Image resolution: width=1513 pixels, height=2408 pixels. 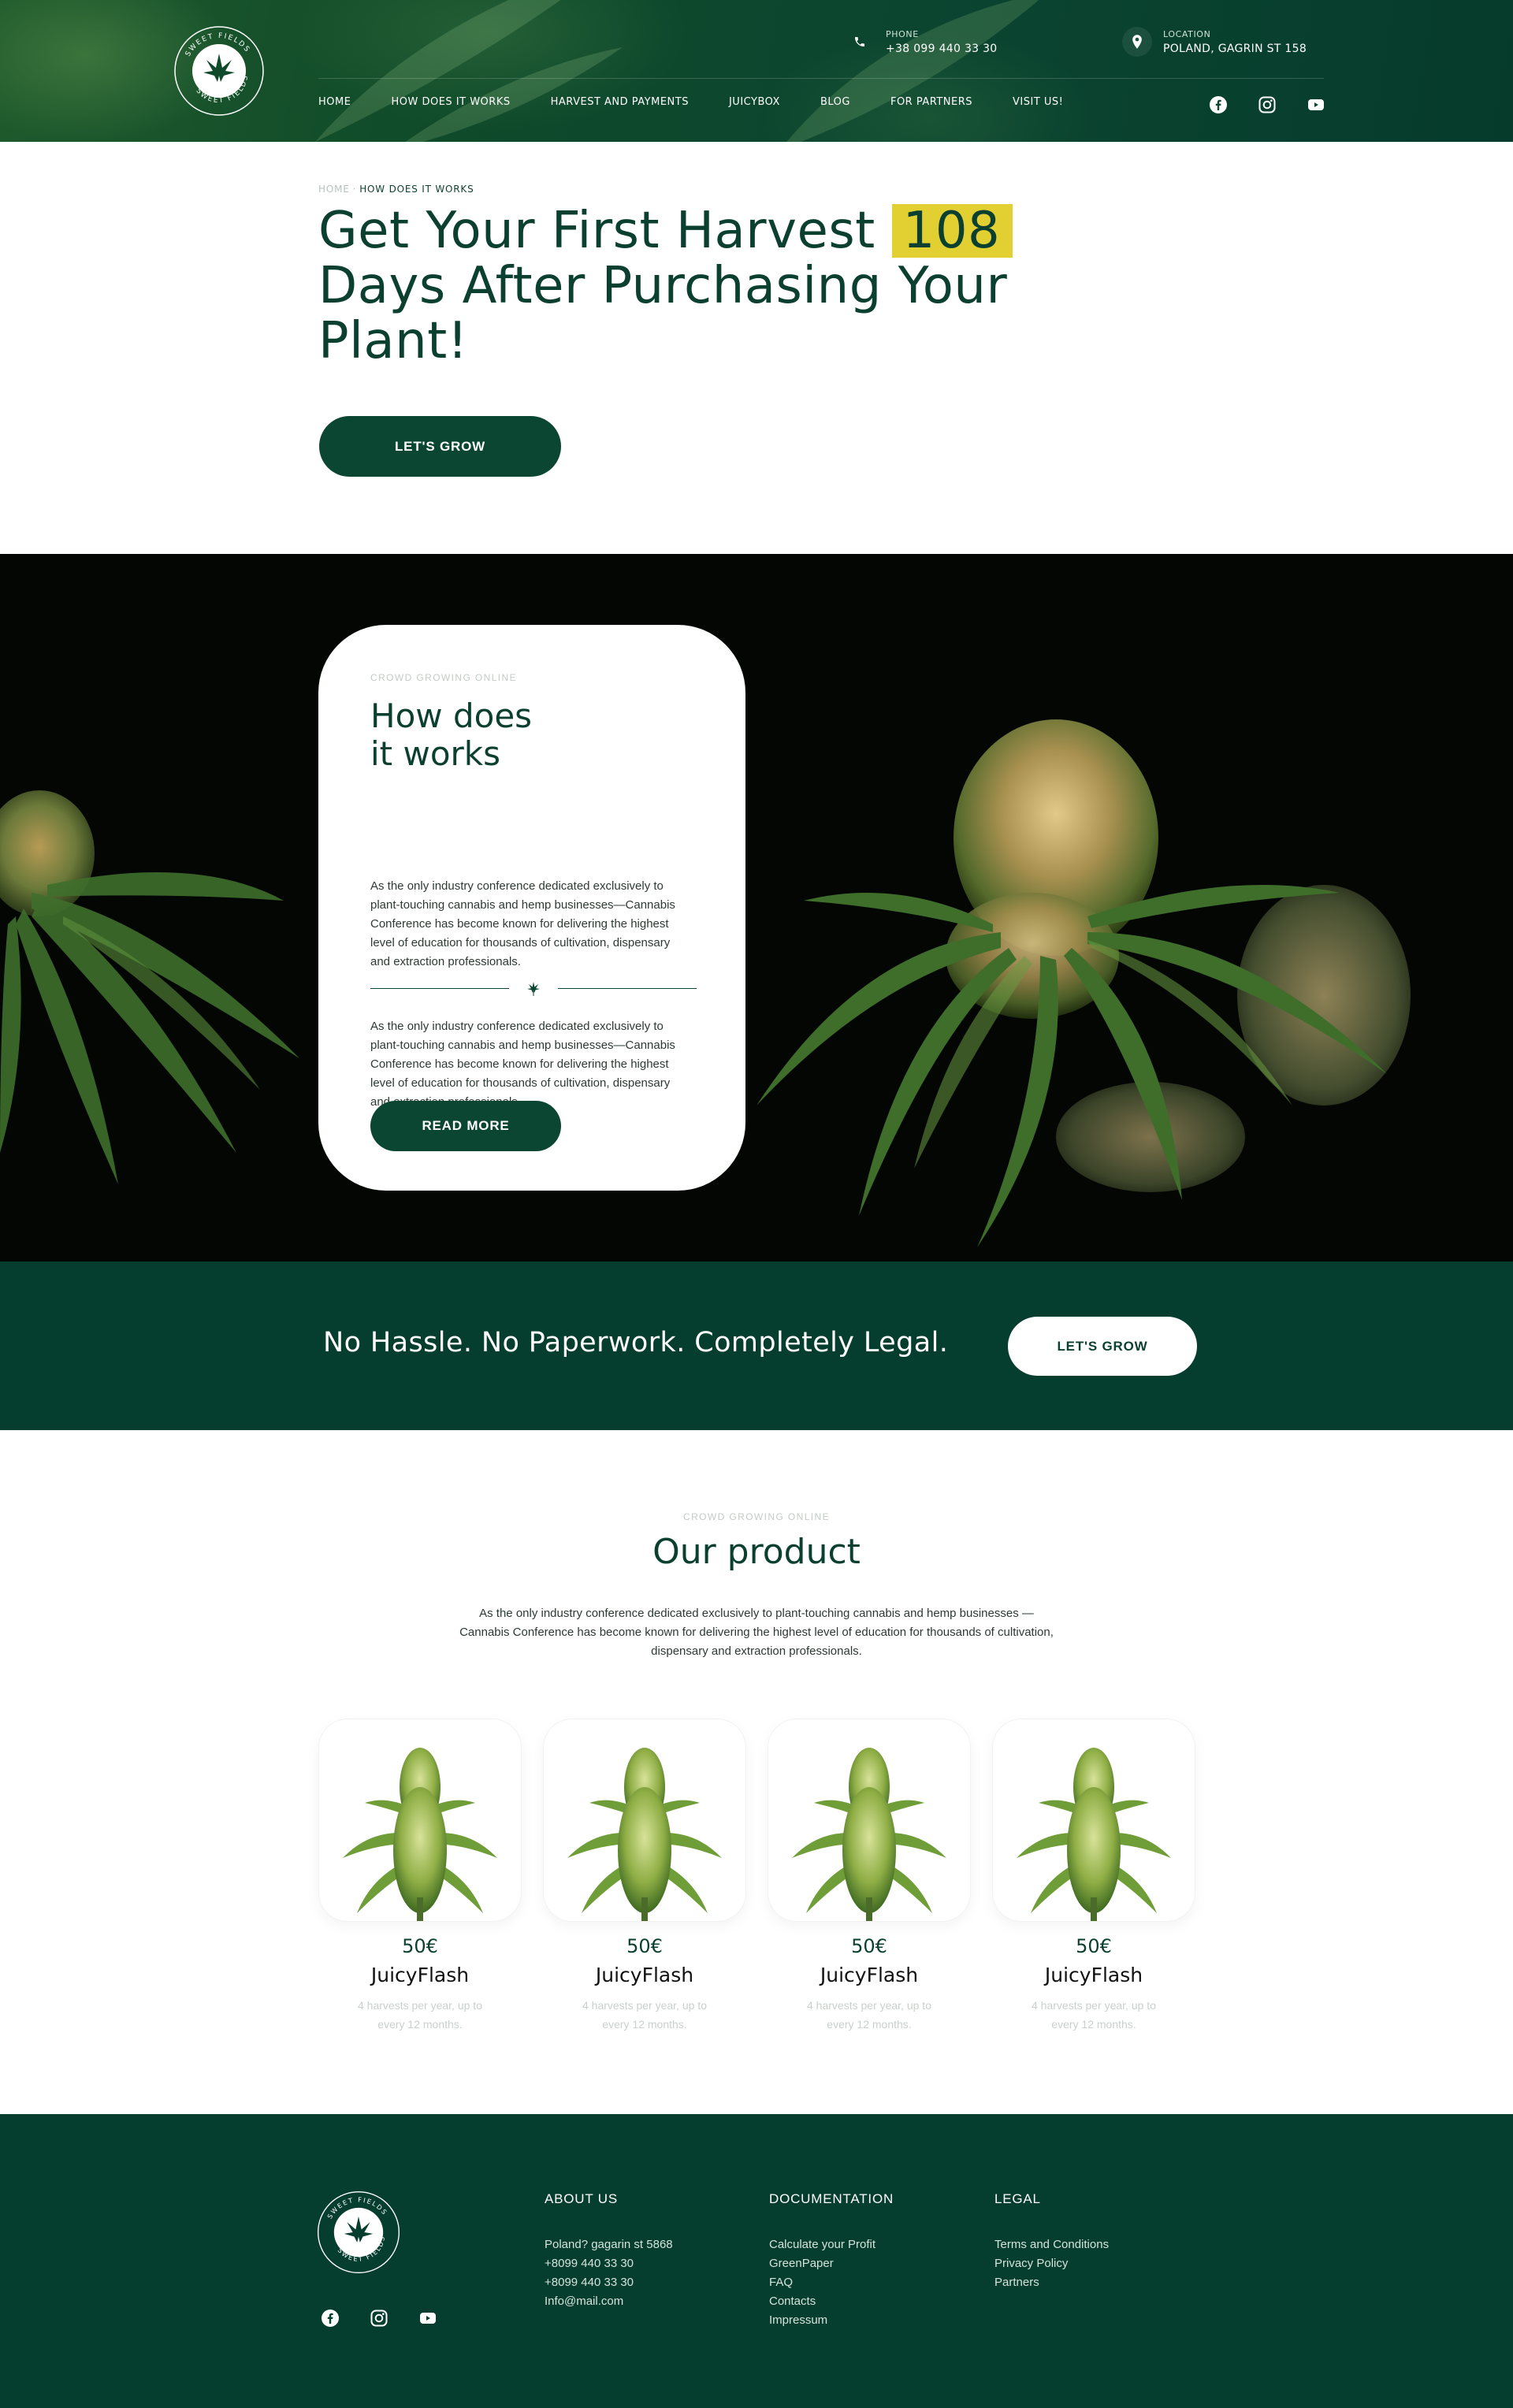 I want to click on phone-contact: PHONE +38 099 440 33 30, so click(x=921, y=42).